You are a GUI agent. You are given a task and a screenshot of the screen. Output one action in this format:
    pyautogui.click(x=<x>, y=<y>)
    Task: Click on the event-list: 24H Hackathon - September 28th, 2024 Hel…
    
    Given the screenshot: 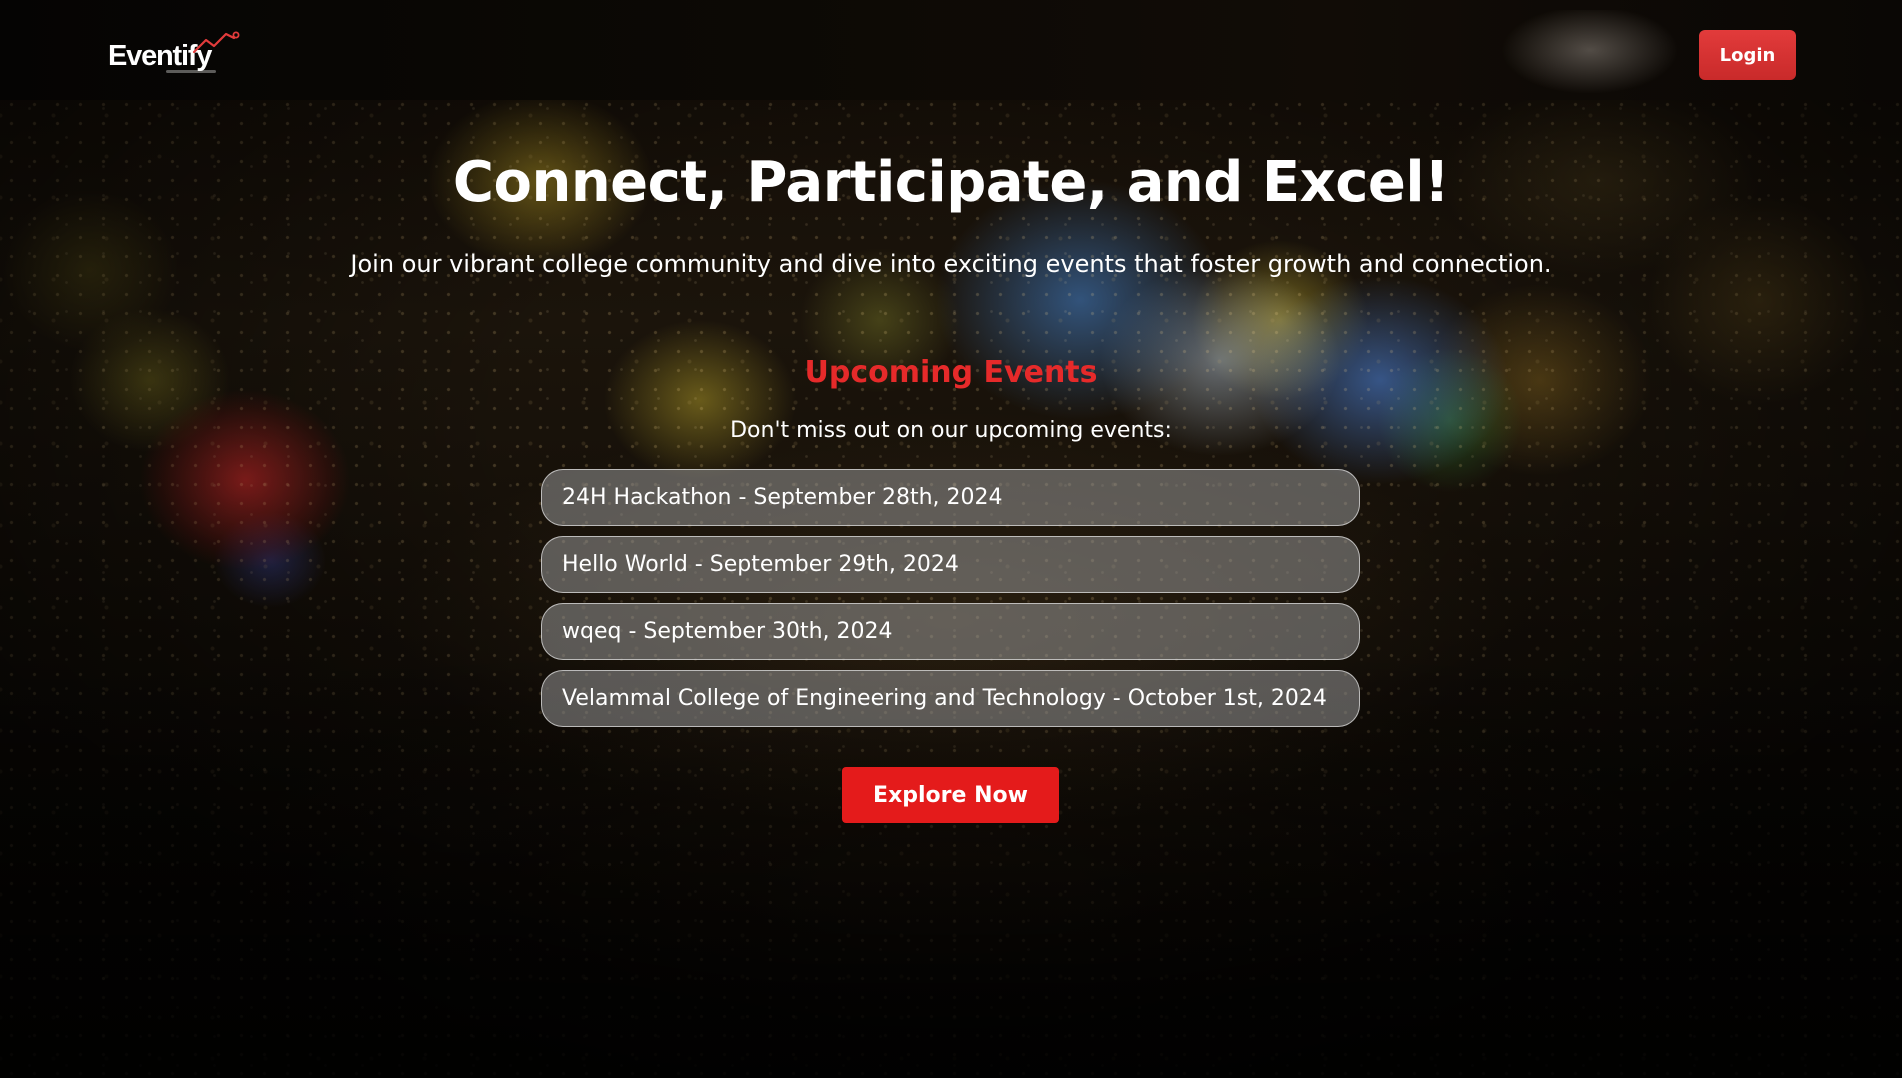 What is the action you would take?
    pyautogui.click(x=950, y=603)
    